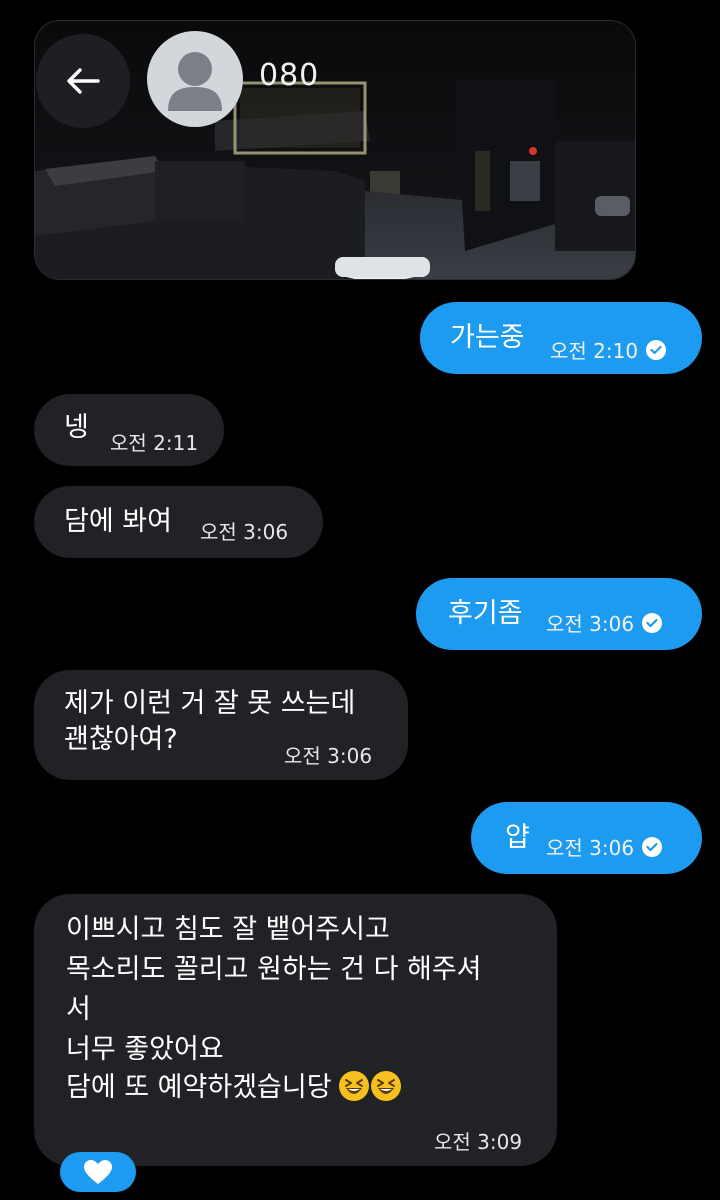  I want to click on heart-icon, so click(98, 1172).